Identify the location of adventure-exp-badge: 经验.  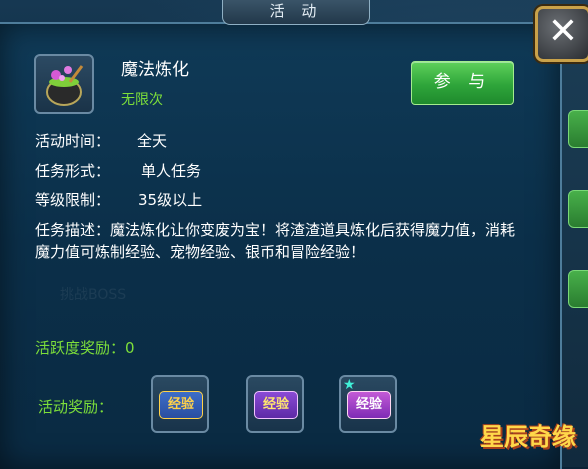
(369, 405).